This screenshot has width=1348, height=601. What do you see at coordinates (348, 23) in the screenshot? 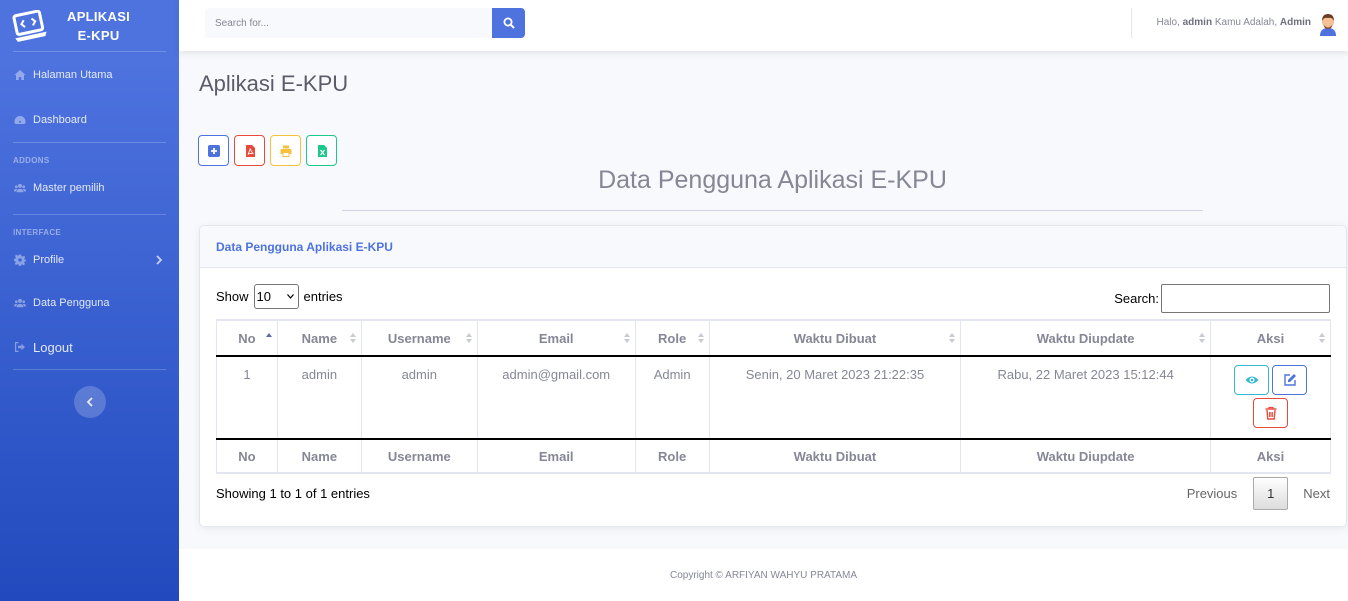
I see `search-input` at bounding box center [348, 23].